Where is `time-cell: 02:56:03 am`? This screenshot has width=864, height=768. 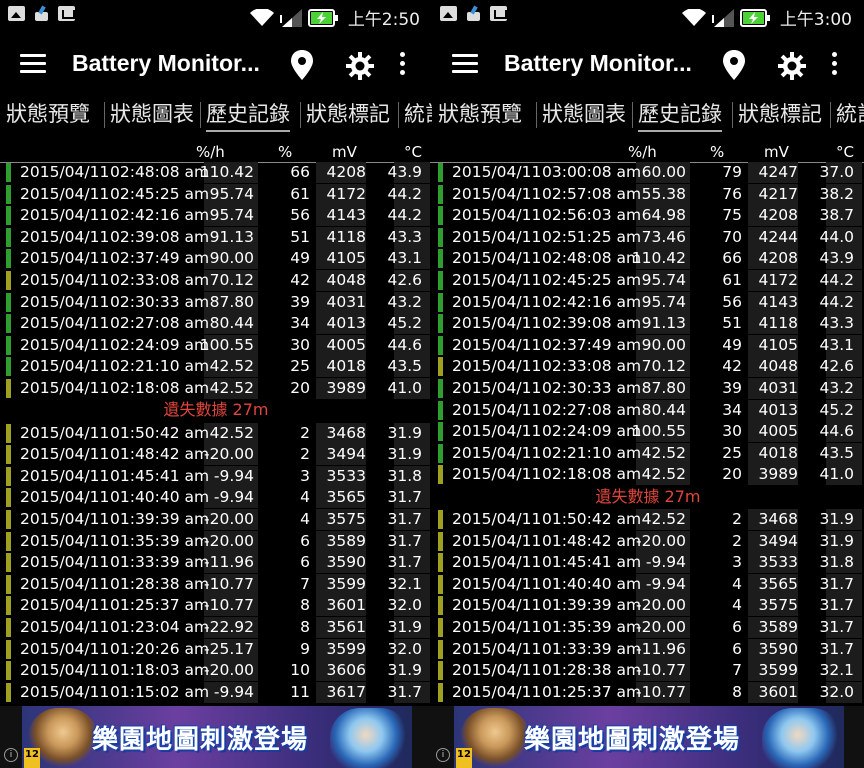
time-cell: 02:56:03 am is located at coordinates (592, 215).